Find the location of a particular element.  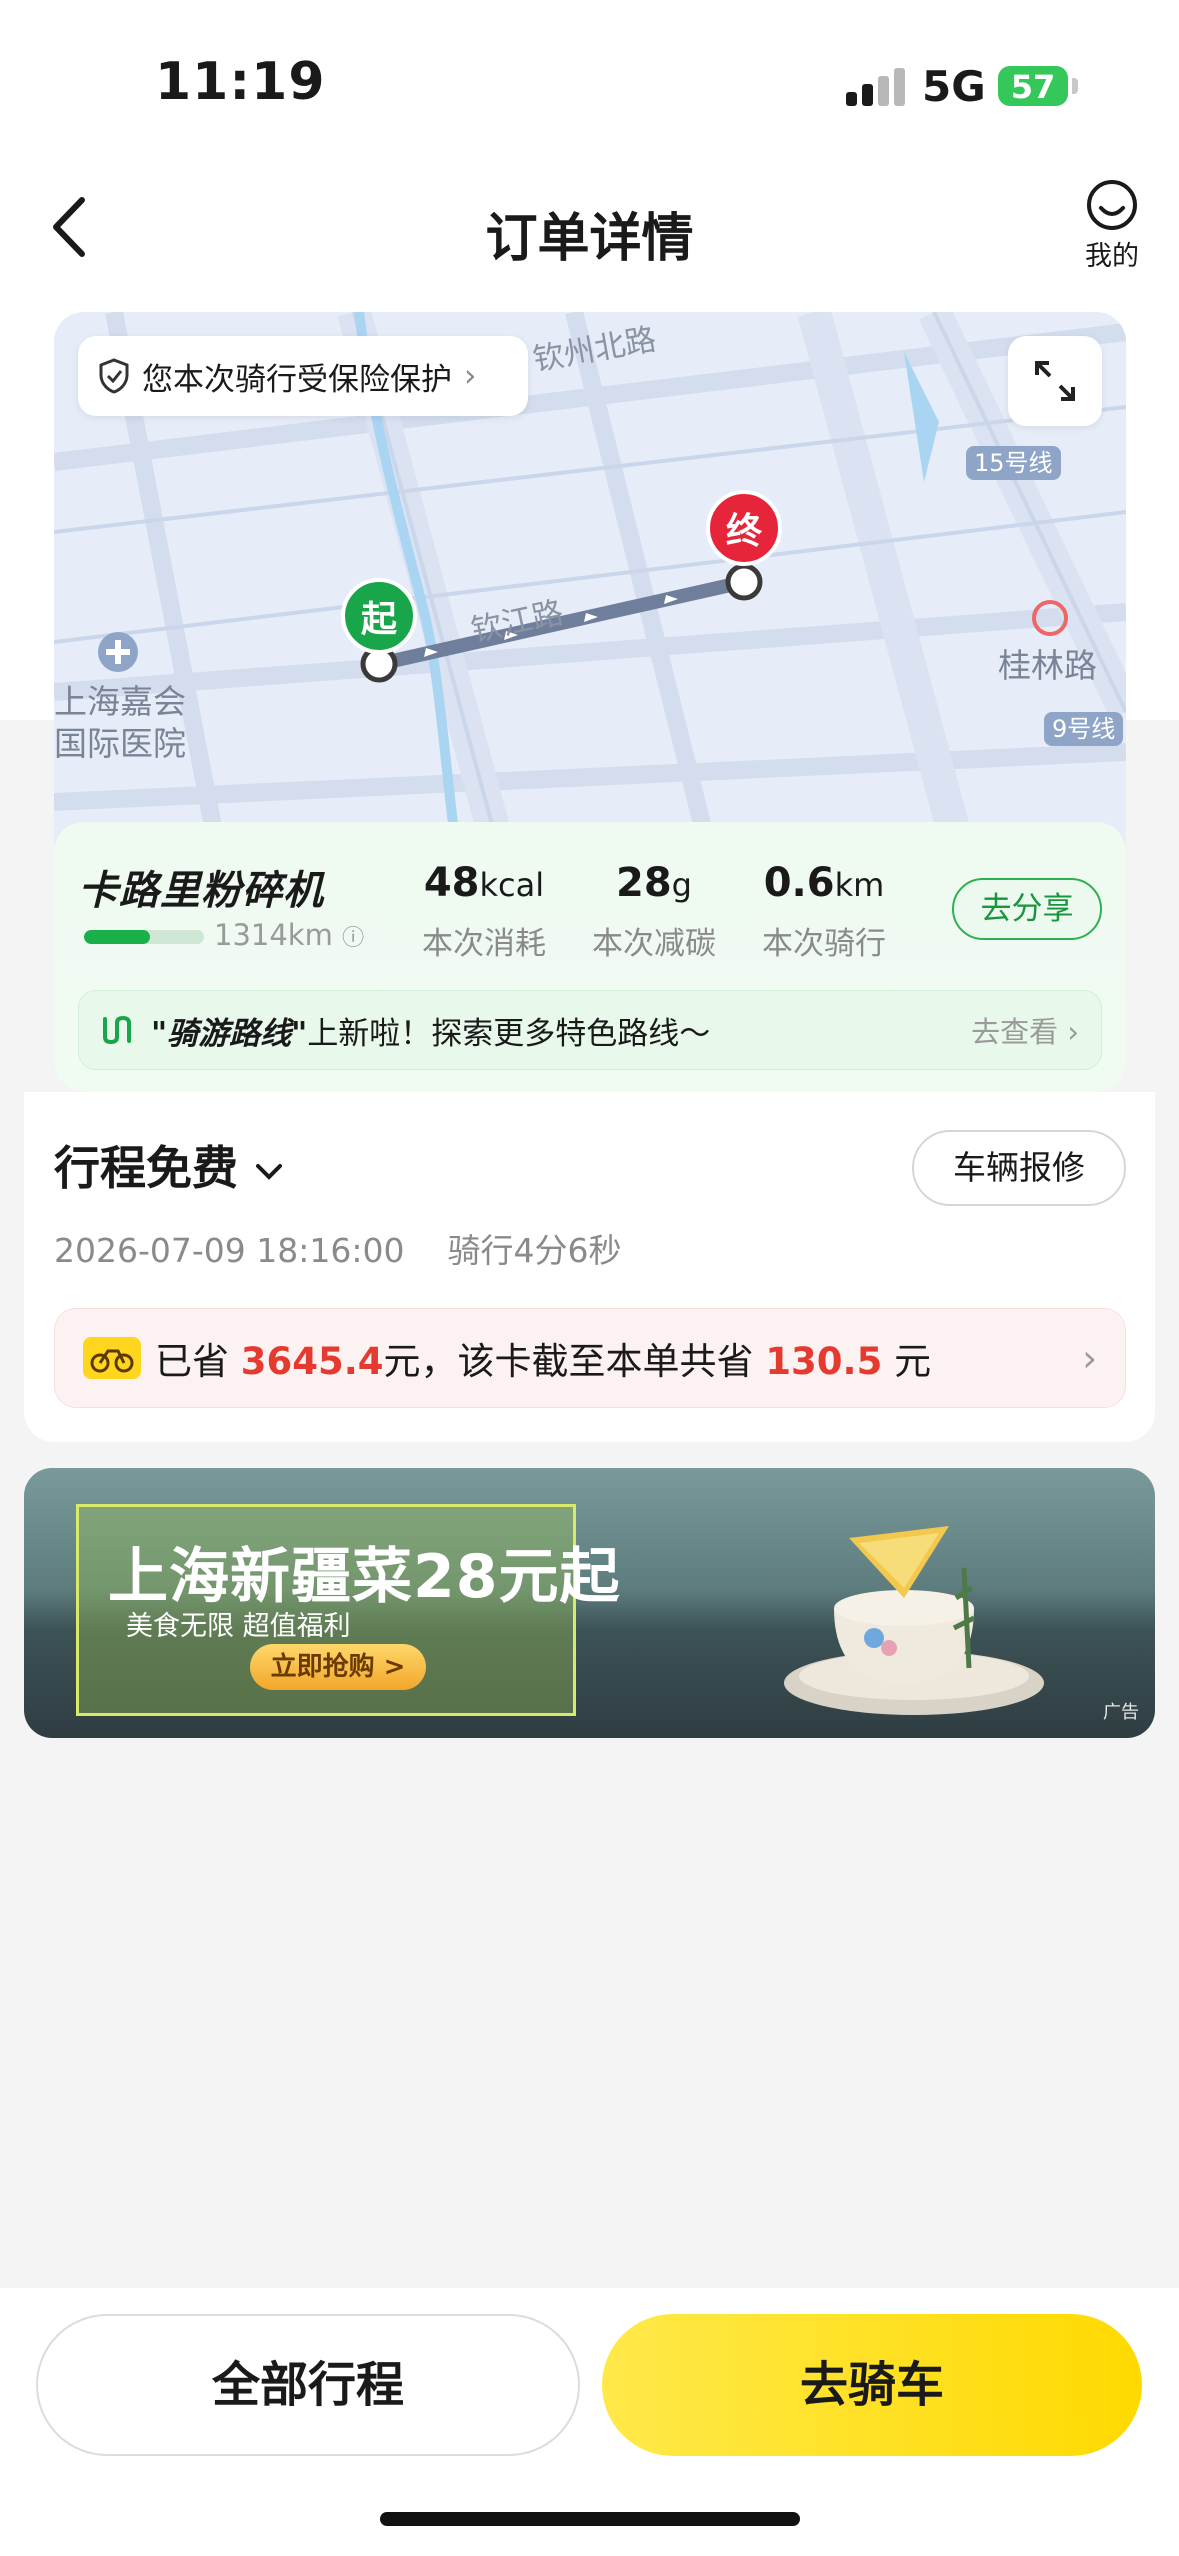

repair-button: 车辆报修 is located at coordinates (1019, 1168).